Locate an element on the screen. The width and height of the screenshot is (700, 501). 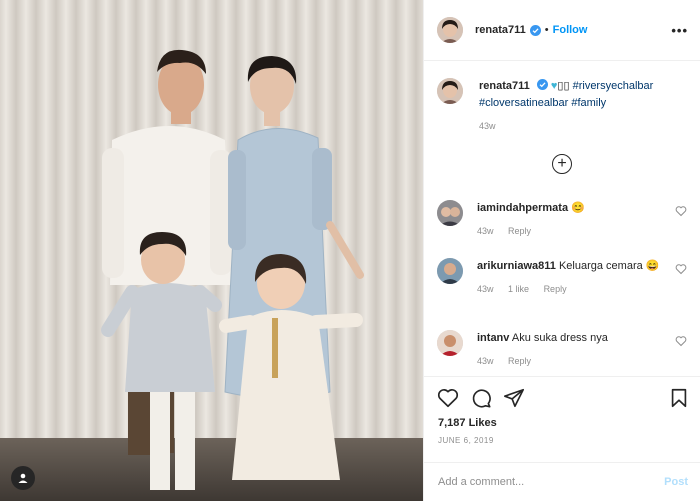
hashtag-link: #cloversatinealbar is located at coordinates (523, 103).